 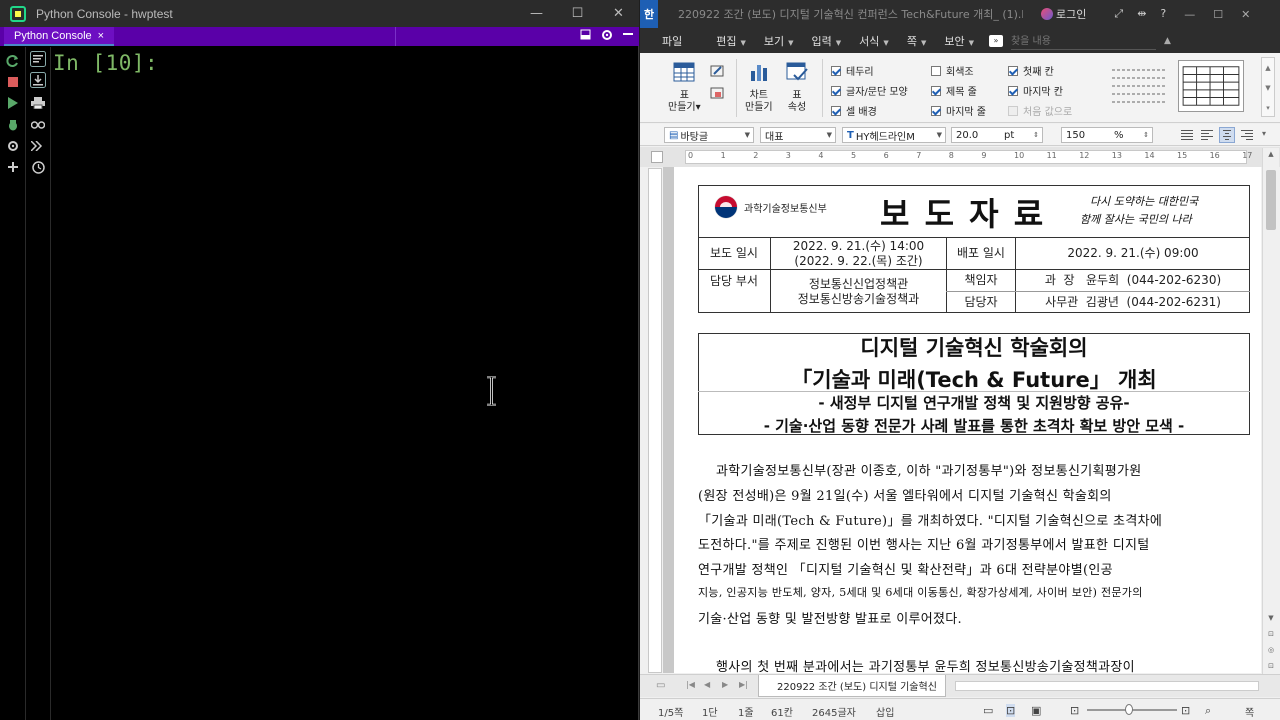 What do you see at coordinates (952, 70) in the screenshot?
I see `check-grayscale: 회색조` at bounding box center [952, 70].